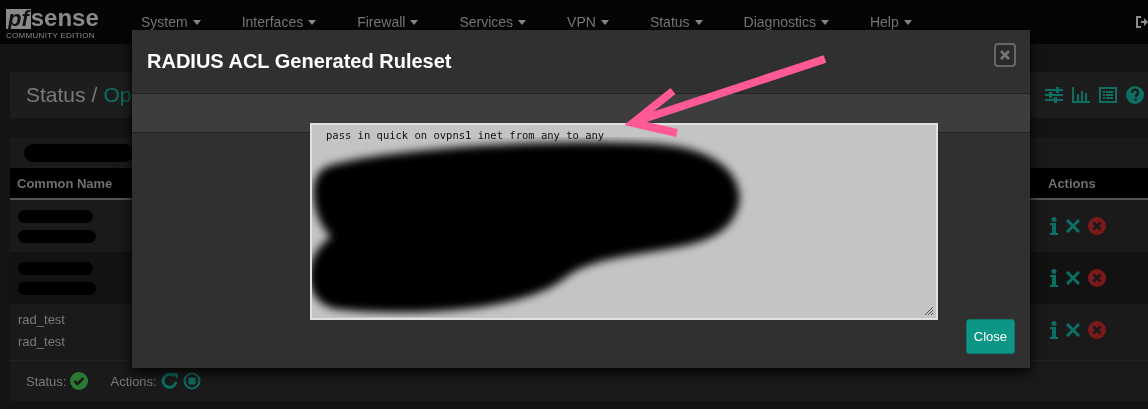 Image resolution: width=1148 pixels, height=409 pixels. I want to click on sliders-icon, so click(1054, 95).